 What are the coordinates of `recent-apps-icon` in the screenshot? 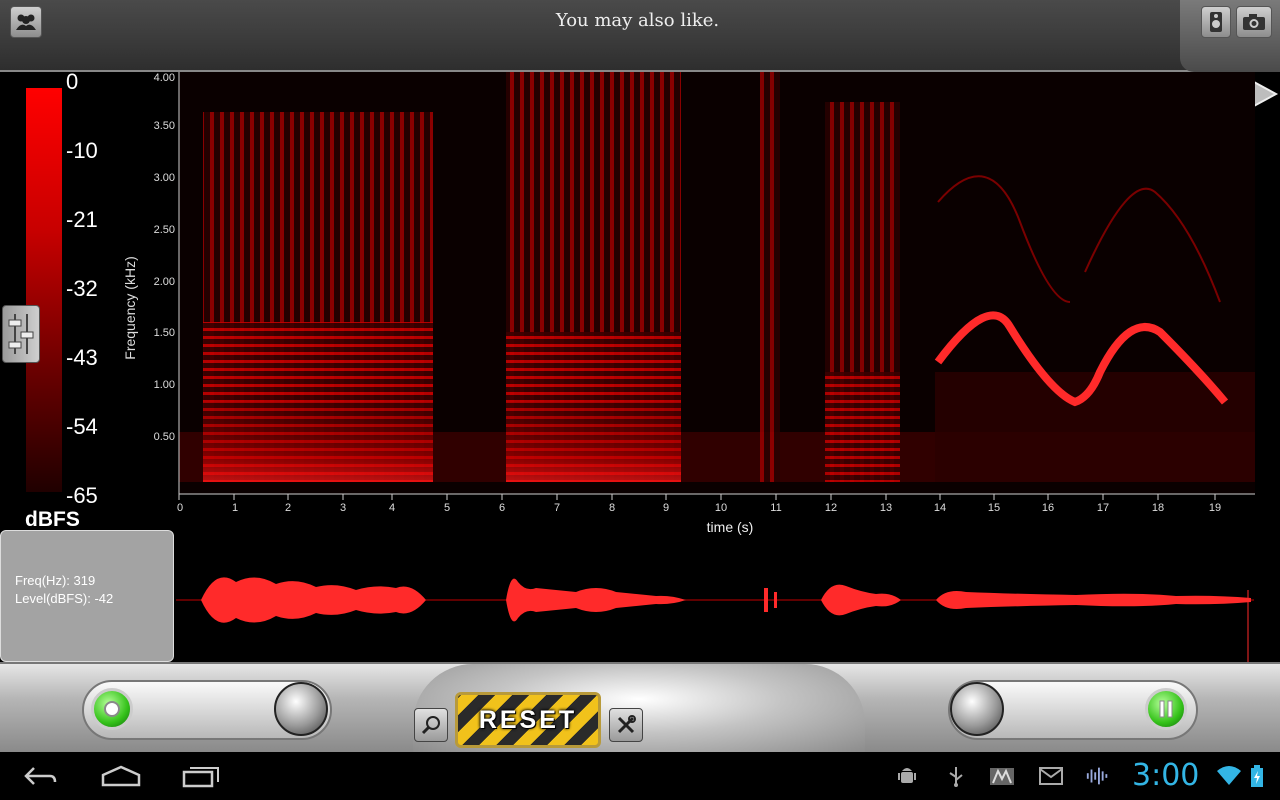 It's located at (201, 778).